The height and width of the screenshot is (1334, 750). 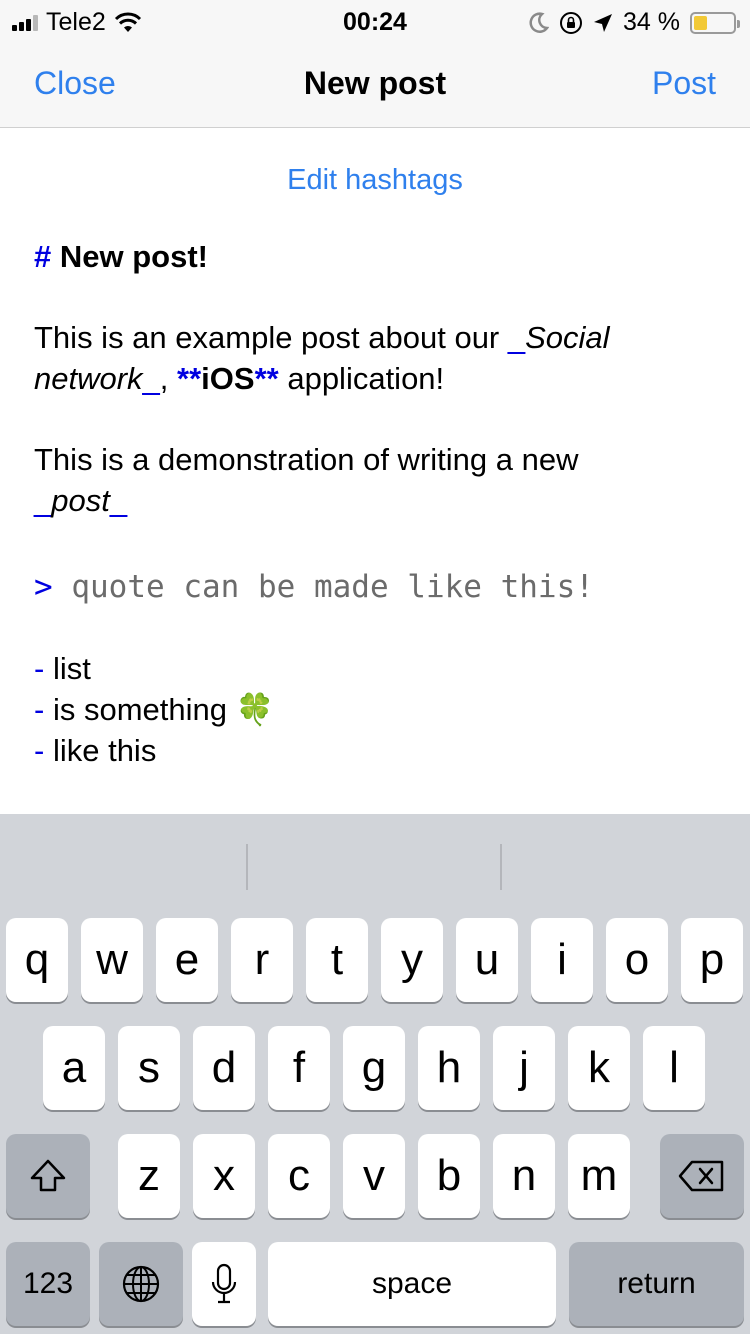 I want to click on microphone-icon, so click(x=224, y=1283).